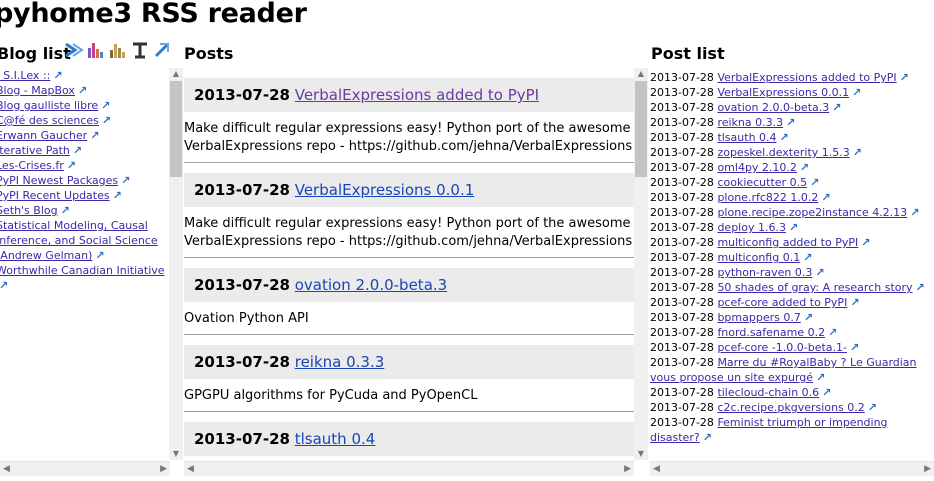 This screenshot has width=934, height=481. I want to click on posts-vertical-scrollbar: ▲ ▼, so click(176, 264).